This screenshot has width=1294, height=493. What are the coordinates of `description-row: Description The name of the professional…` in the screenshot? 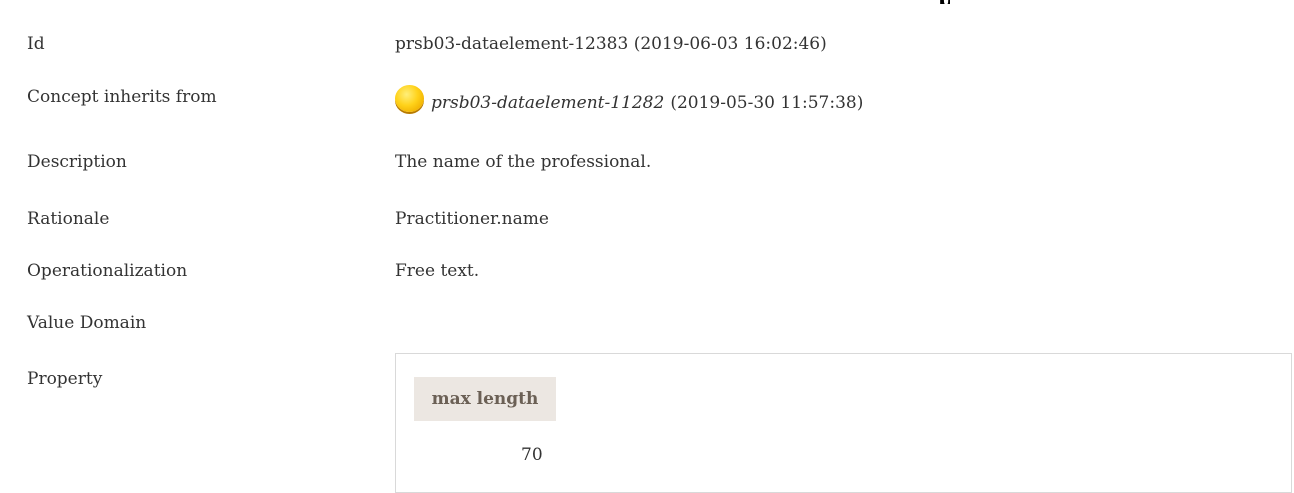 It's located at (660, 162).